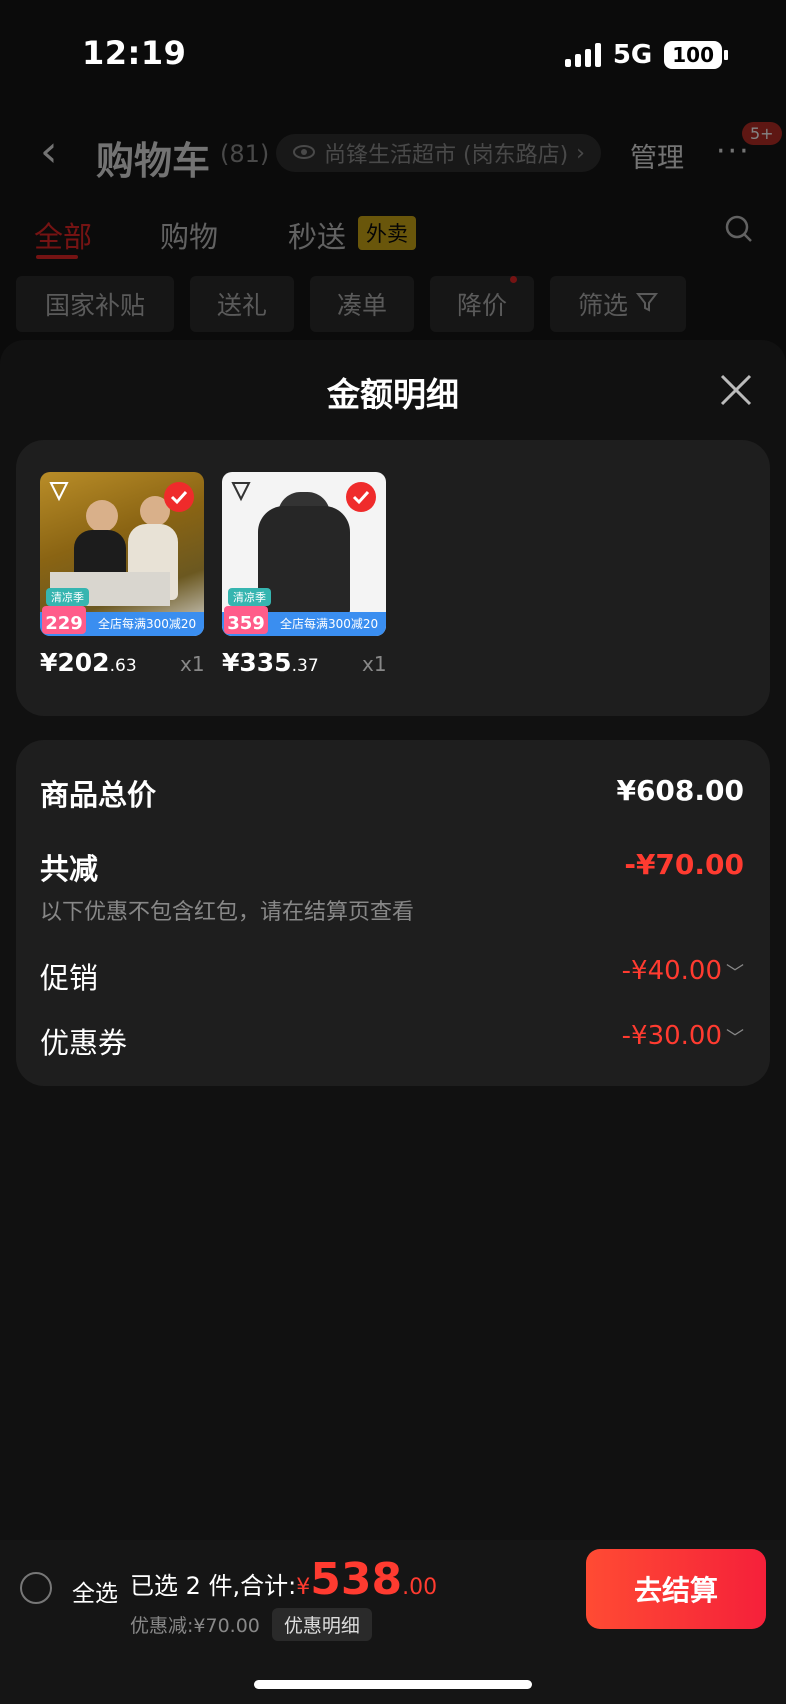 Image resolution: width=786 pixels, height=1704 pixels. What do you see at coordinates (195, 1626) in the screenshot?
I see `discount-text: 优惠减:¥70.00` at bounding box center [195, 1626].